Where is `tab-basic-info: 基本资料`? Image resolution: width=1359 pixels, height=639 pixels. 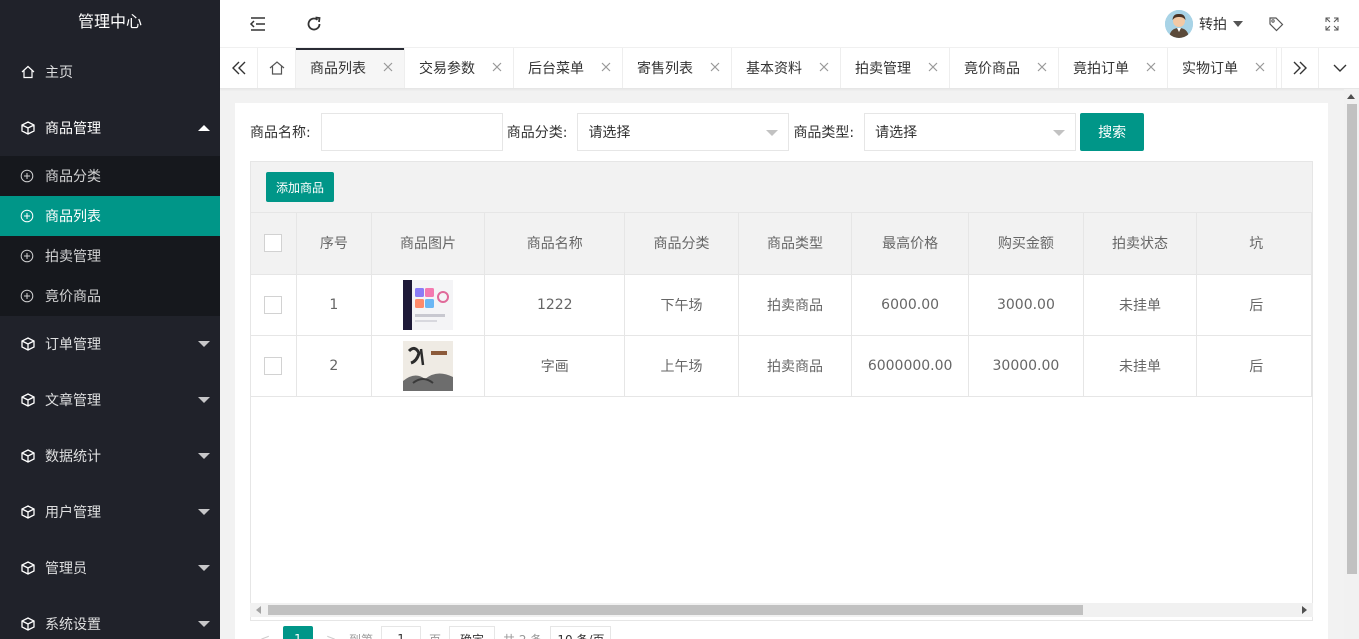
tab-basic-info: 基本资料 is located at coordinates (786, 68).